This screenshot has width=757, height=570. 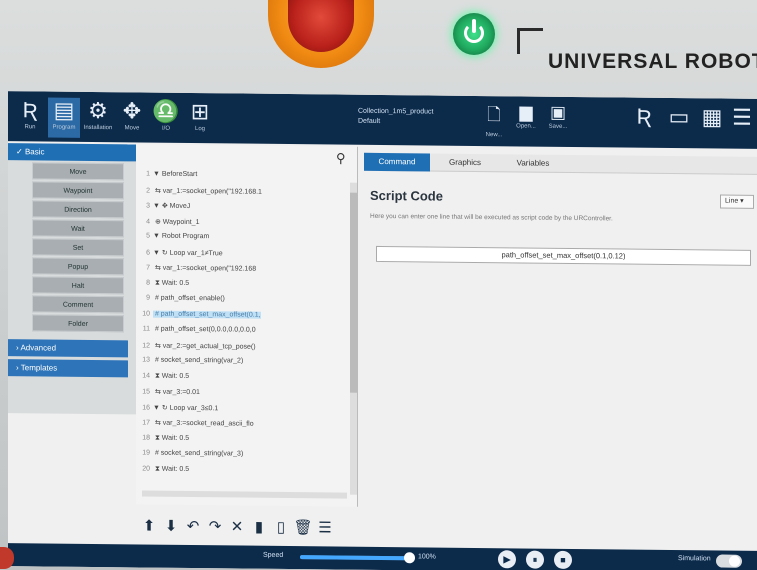 What do you see at coordinates (243, 441) in the screenshot?
I see `program-line: 18 ⧗ Wait: 0.5` at bounding box center [243, 441].